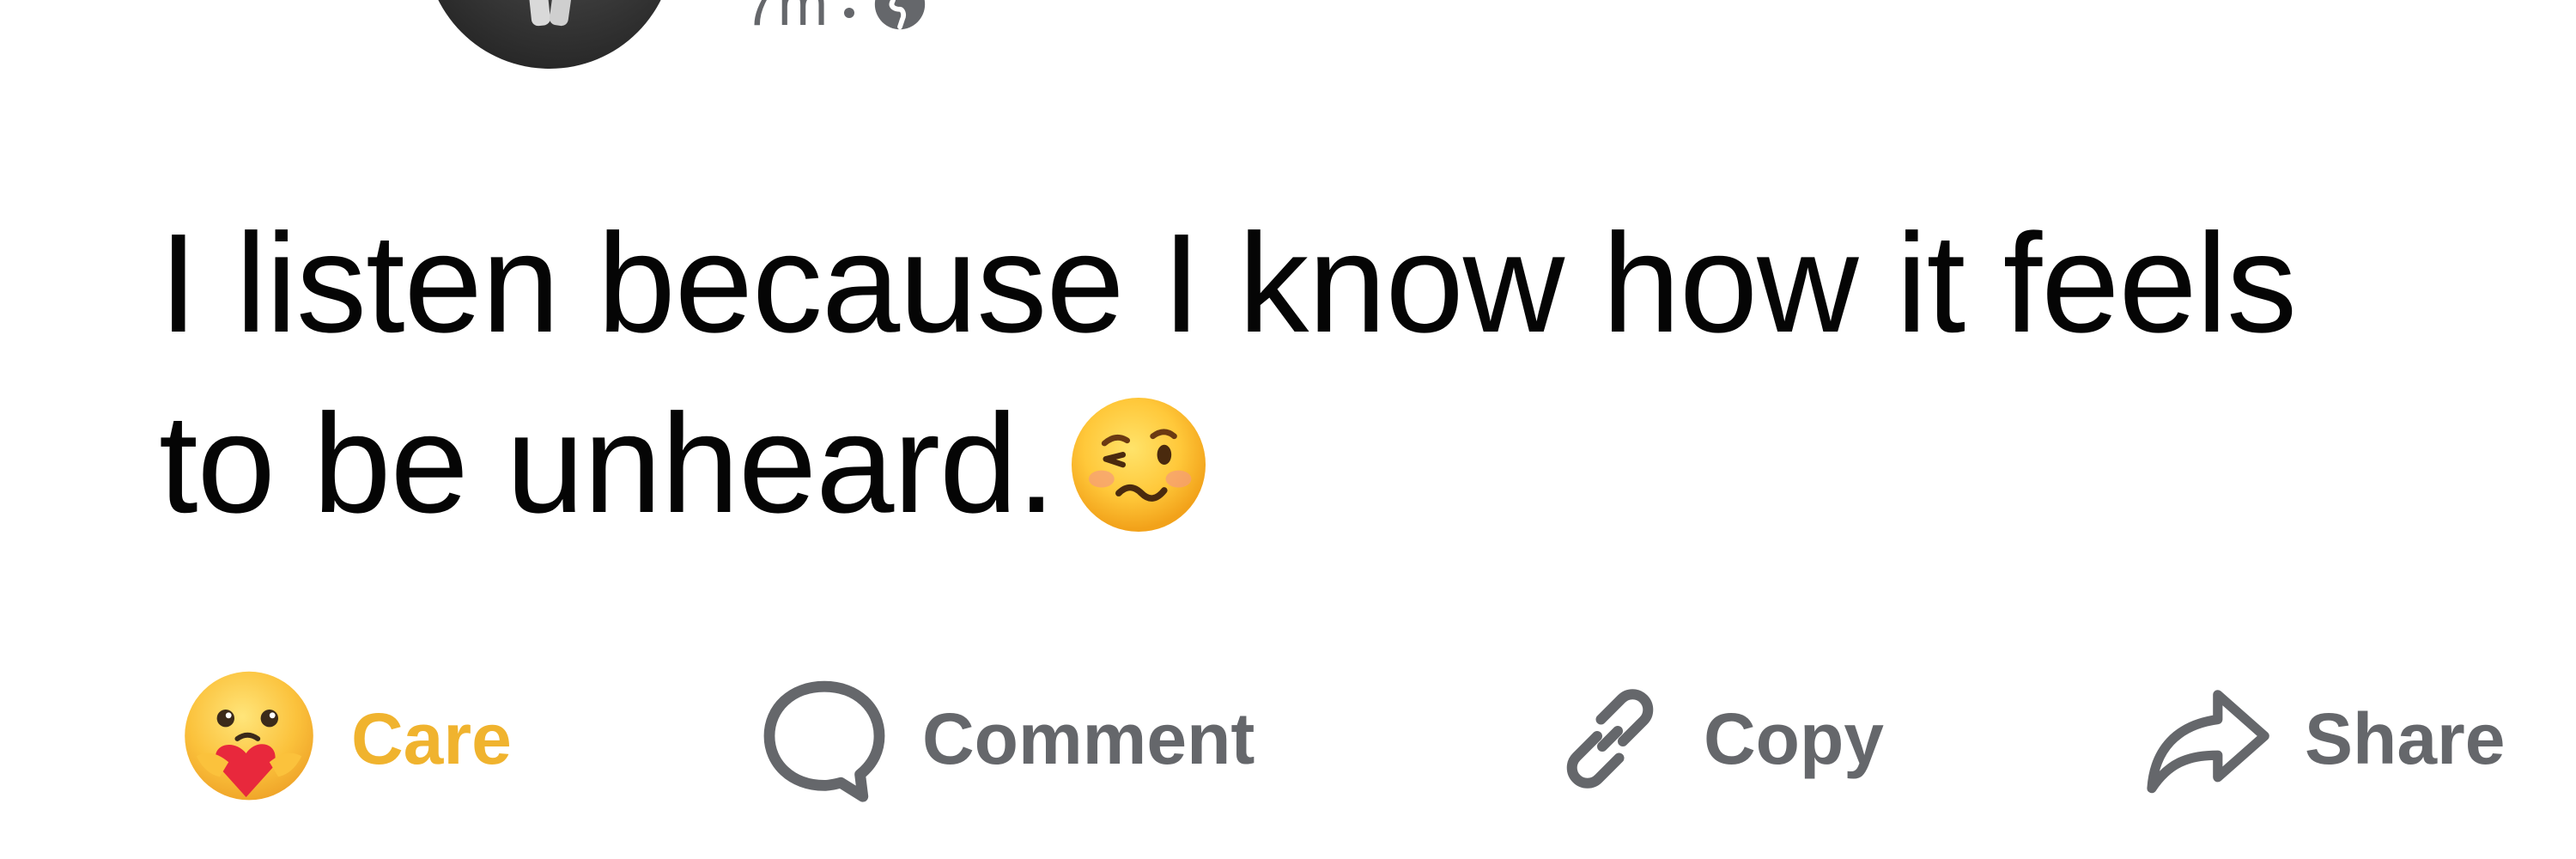 The image size is (2576, 859). I want to click on avatar, so click(550, 34).